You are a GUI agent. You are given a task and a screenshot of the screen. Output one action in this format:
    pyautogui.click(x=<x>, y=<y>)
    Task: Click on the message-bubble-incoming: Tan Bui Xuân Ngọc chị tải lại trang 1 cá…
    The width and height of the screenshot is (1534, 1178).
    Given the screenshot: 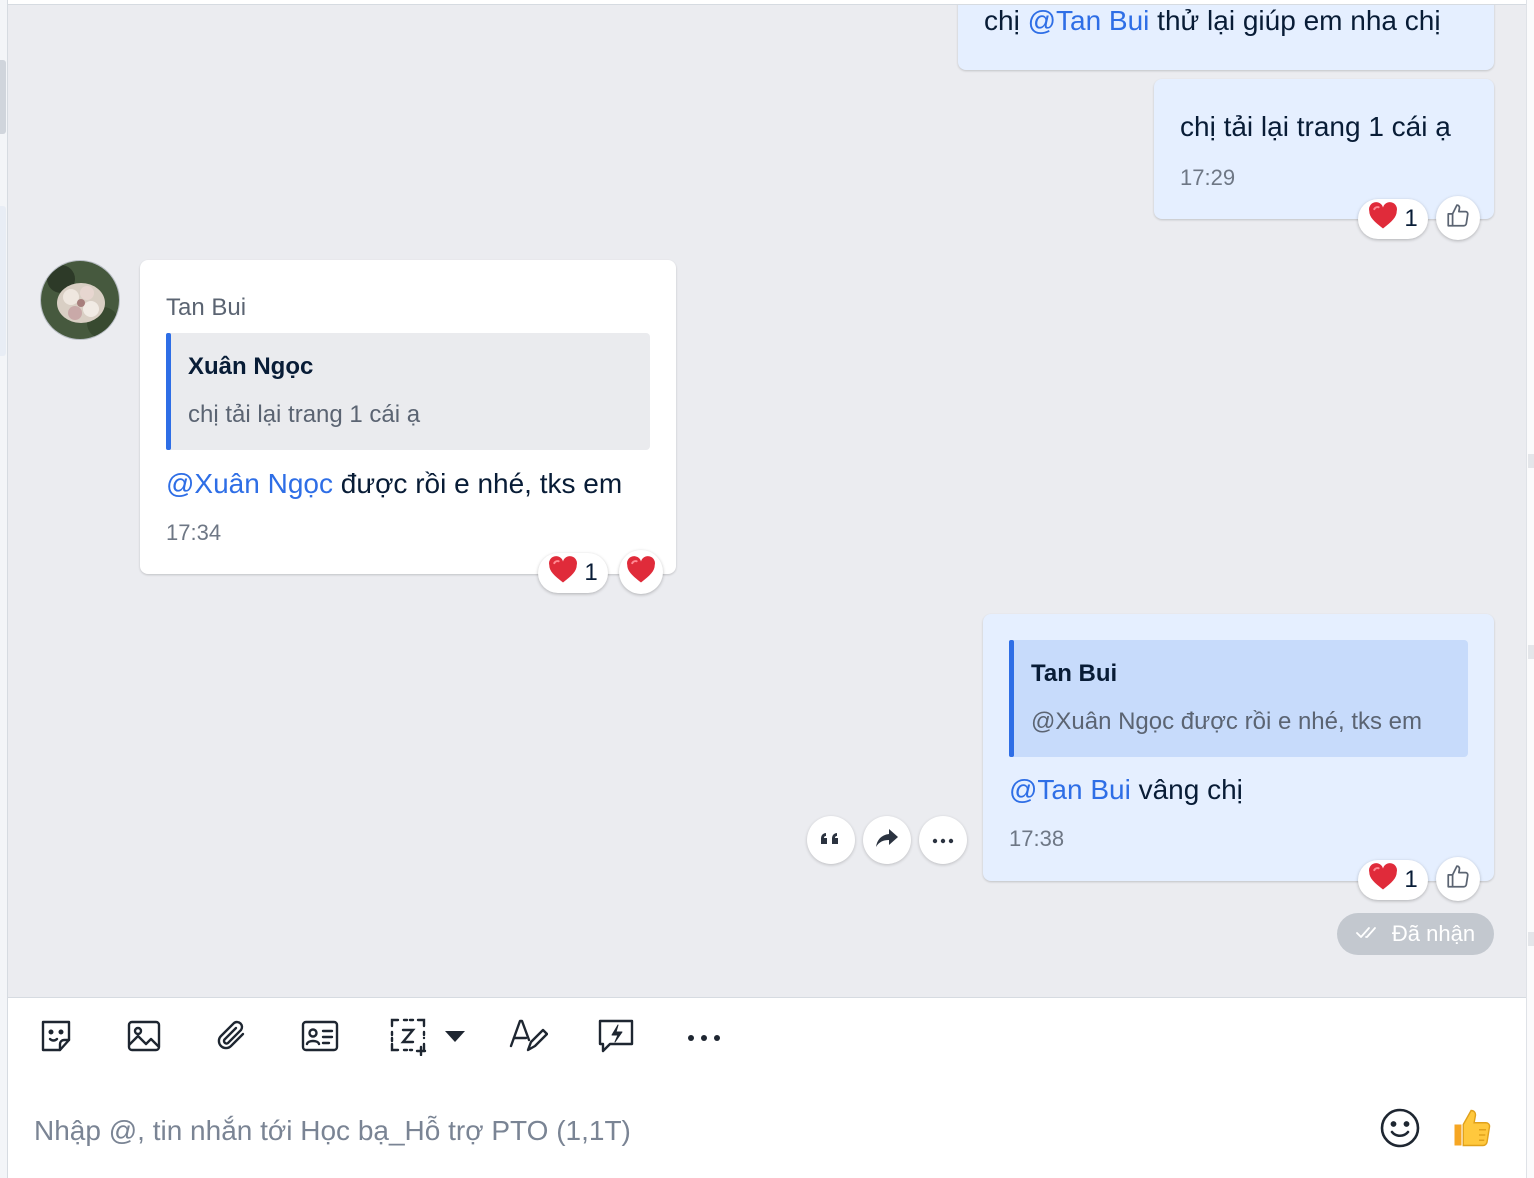 What is the action you would take?
    pyautogui.click(x=408, y=417)
    